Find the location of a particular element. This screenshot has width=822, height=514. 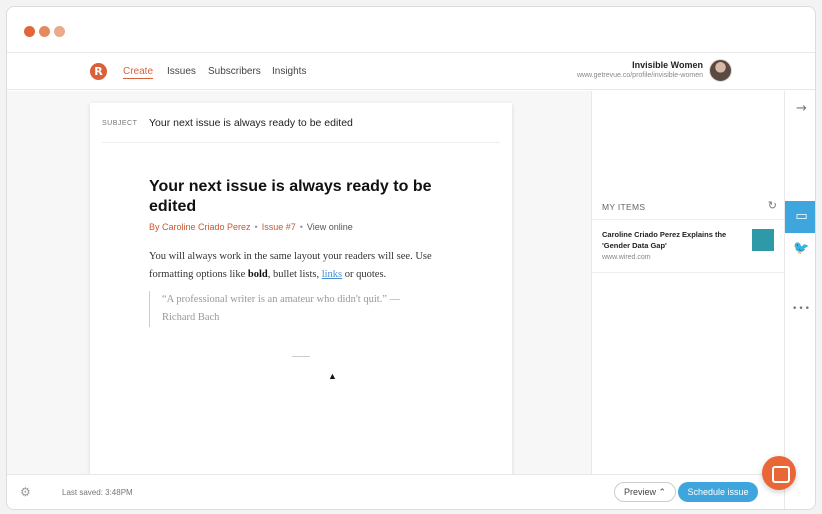

last-saved-status: Last saved: 3:48PM is located at coordinates (97, 492).